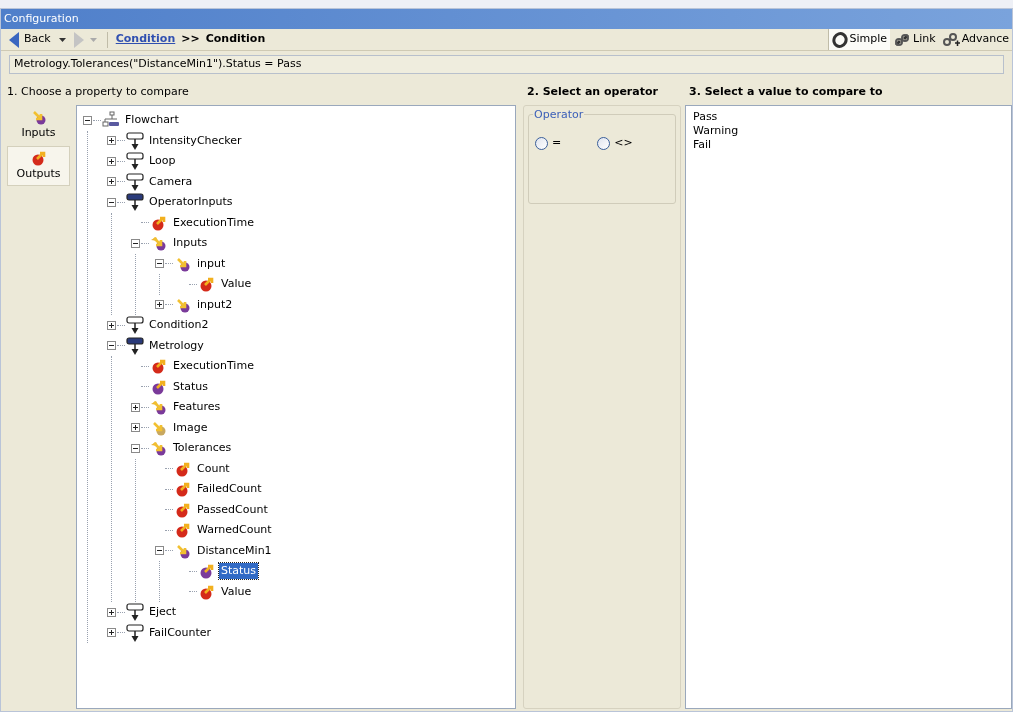 This screenshot has width=1013, height=712. I want to click on back-button: Back, so click(28, 39).